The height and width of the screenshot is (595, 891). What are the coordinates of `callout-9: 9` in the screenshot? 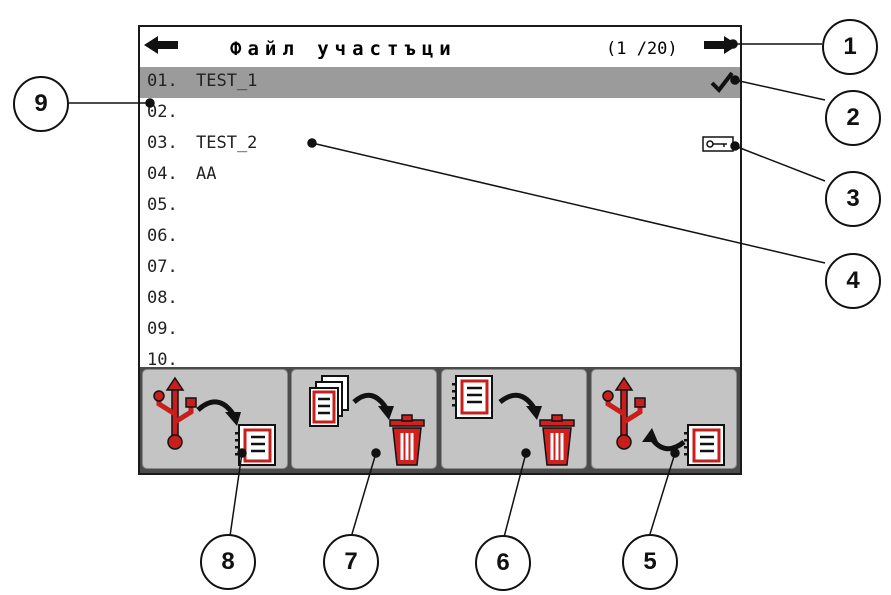 It's located at (41, 104).